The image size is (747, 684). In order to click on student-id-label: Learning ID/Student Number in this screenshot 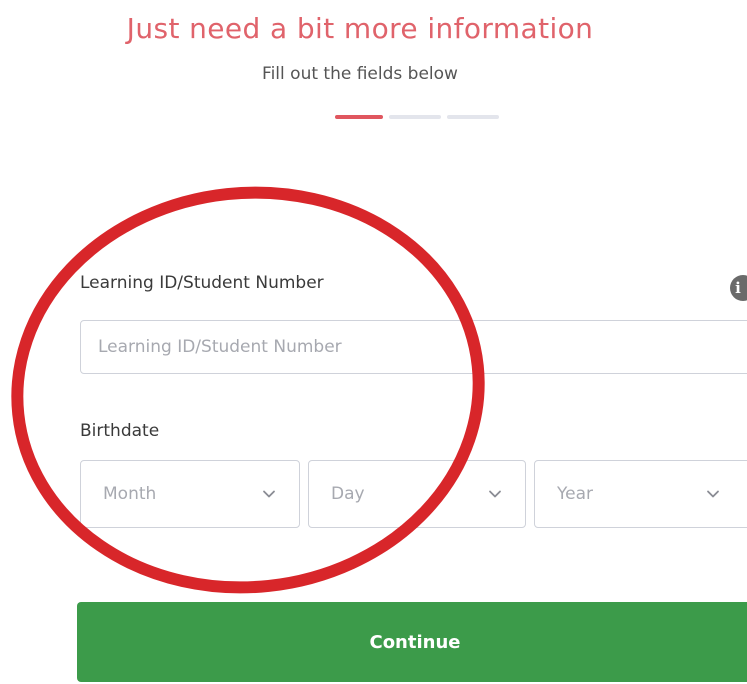, I will do `click(202, 283)`.